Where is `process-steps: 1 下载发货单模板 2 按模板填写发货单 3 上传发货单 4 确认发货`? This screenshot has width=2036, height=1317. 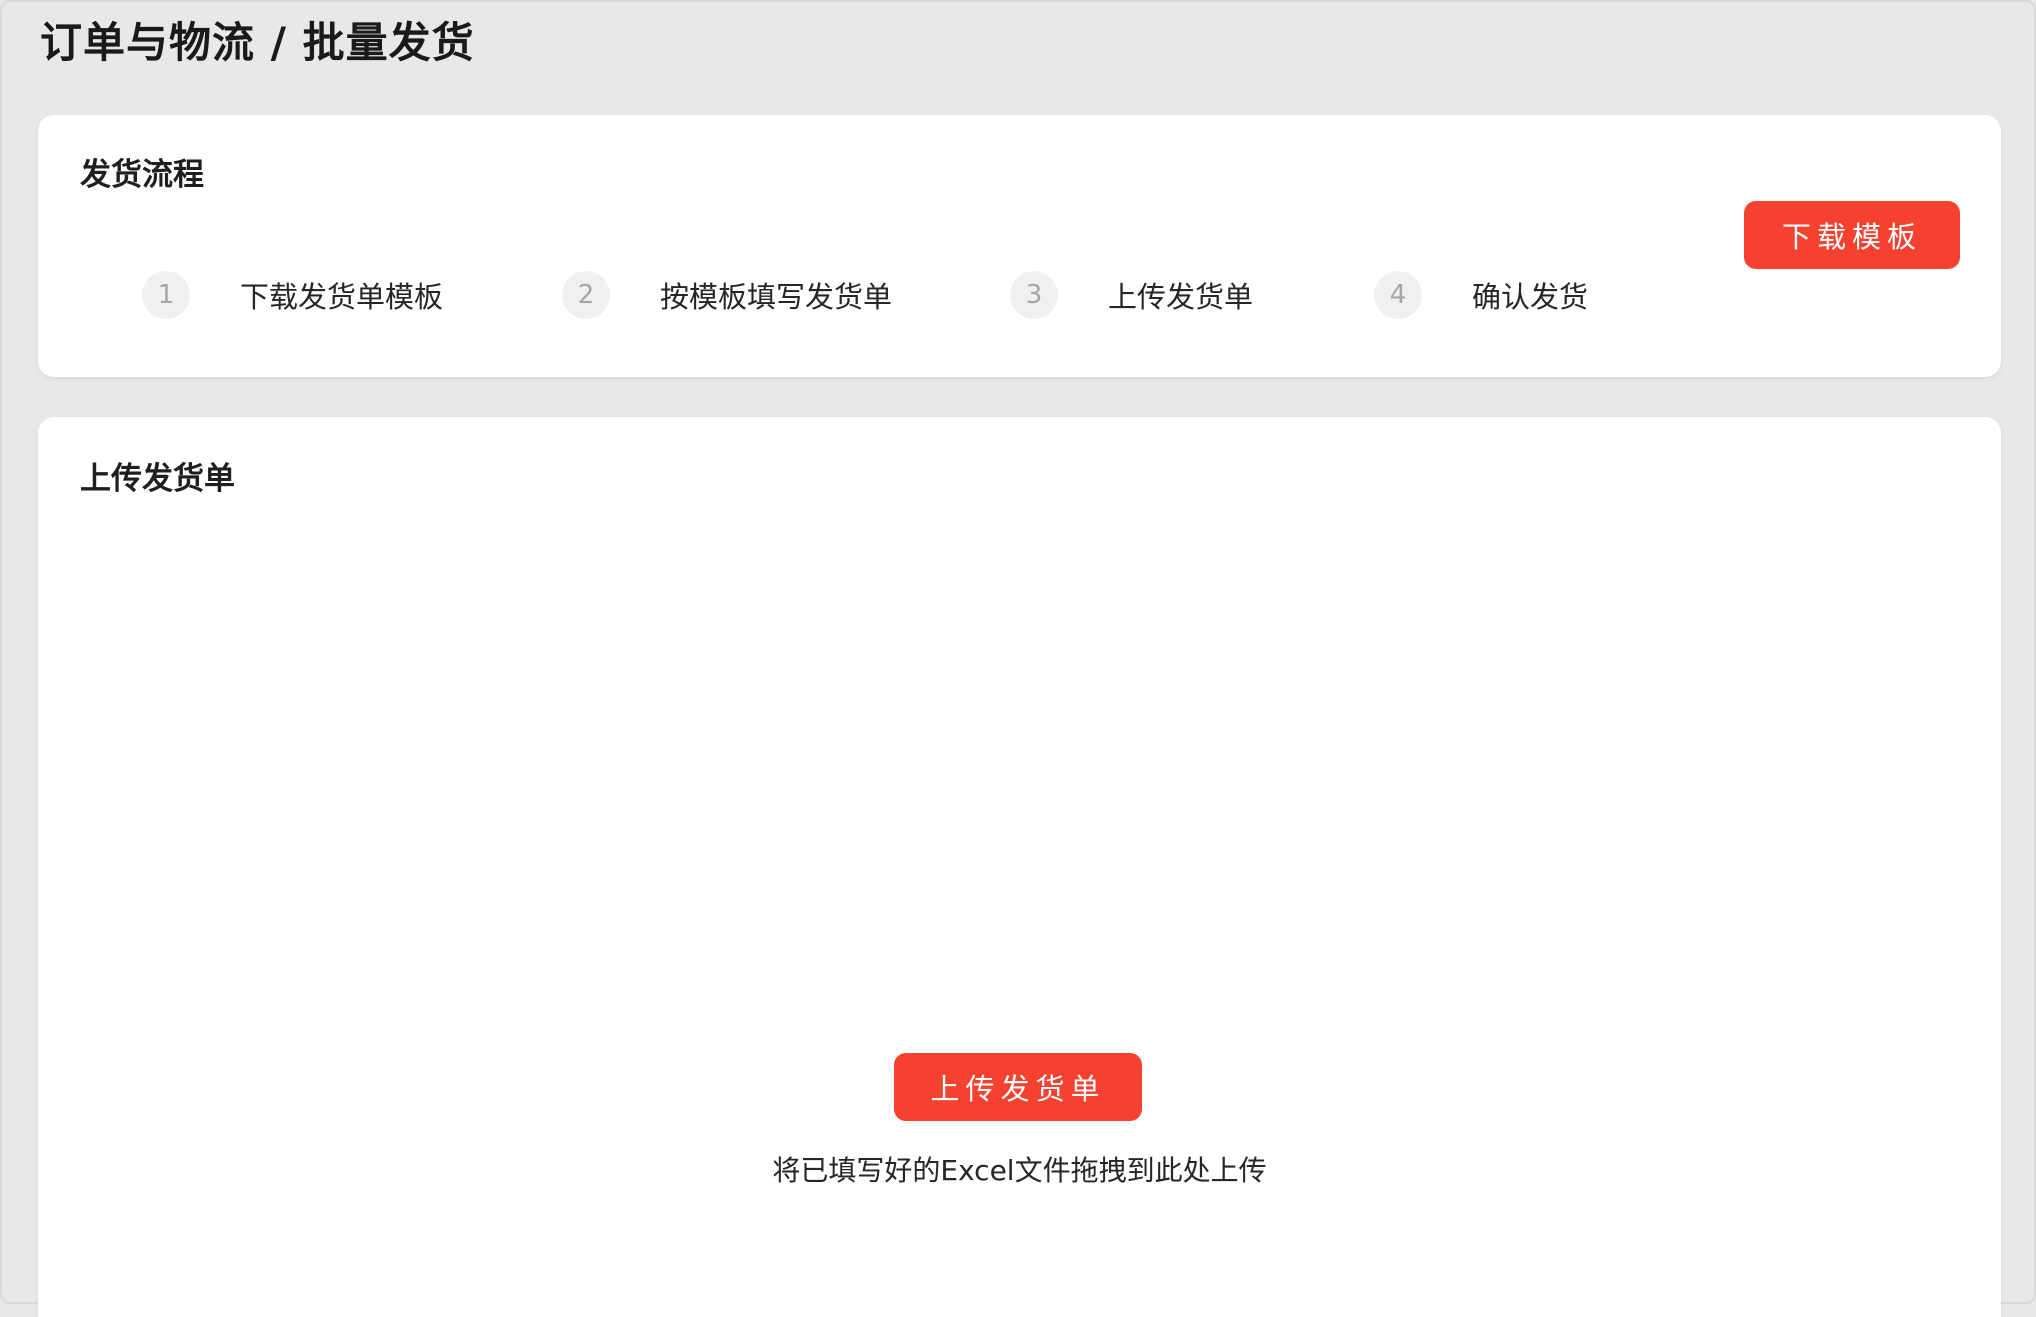
process-steps: 1 下载发货单模板 2 按模板填写发货单 3 上传发货单 4 确认发货 is located at coordinates (888, 295).